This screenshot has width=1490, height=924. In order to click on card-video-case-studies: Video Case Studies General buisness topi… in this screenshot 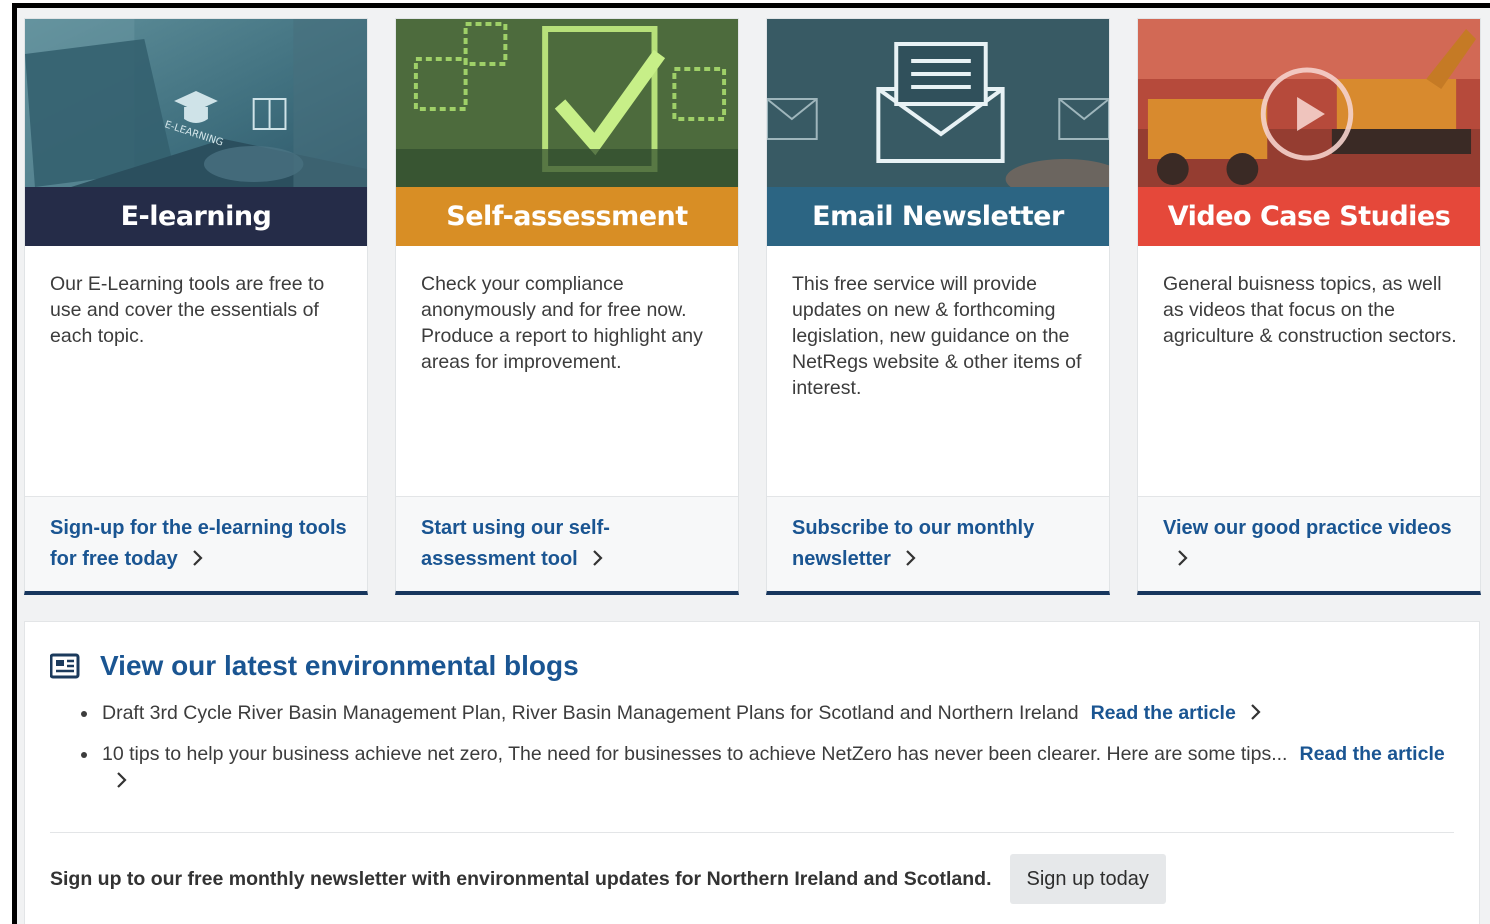, I will do `click(1309, 306)`.